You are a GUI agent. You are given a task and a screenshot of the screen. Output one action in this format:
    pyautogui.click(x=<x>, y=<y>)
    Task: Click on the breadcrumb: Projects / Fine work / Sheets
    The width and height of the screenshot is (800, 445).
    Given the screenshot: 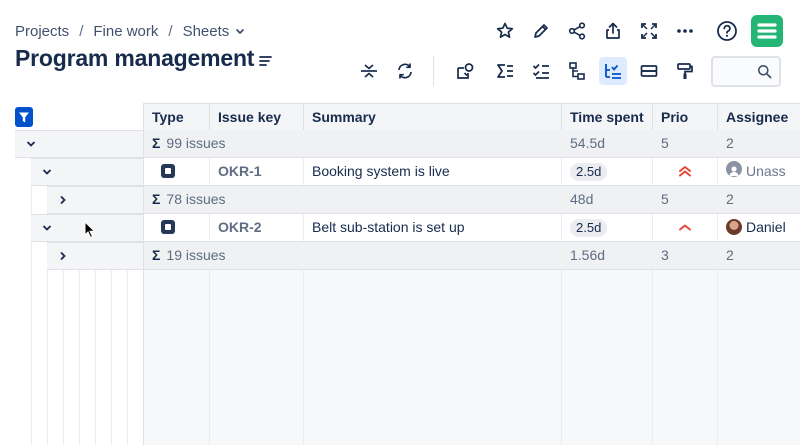 What is the action you would take?
    pyautogui.click(x=130, y=31)
    